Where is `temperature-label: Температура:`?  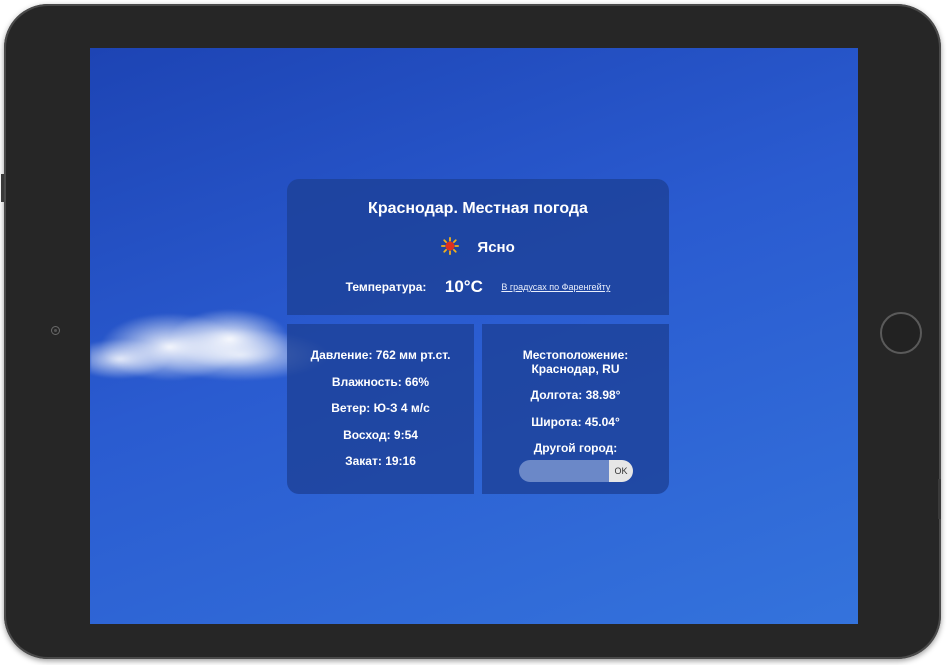 temperature-label: Температура: is located at coordinates (386, 287).